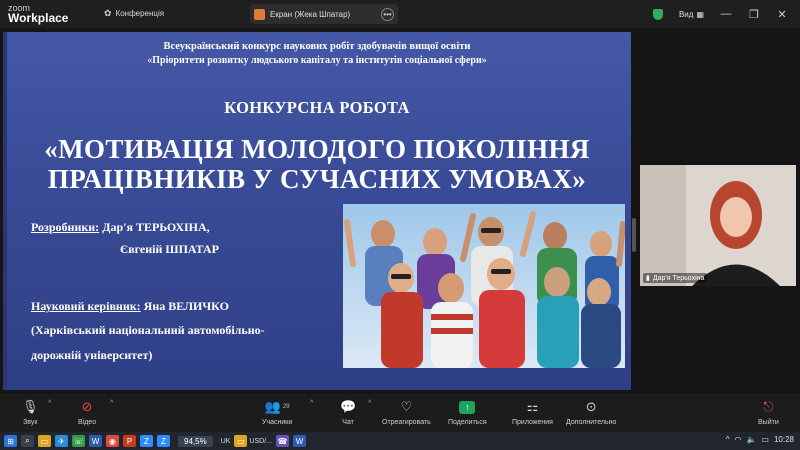 The width and height of the screenshot is (800, 450). I want to click on group-photo, so click(484, 286).